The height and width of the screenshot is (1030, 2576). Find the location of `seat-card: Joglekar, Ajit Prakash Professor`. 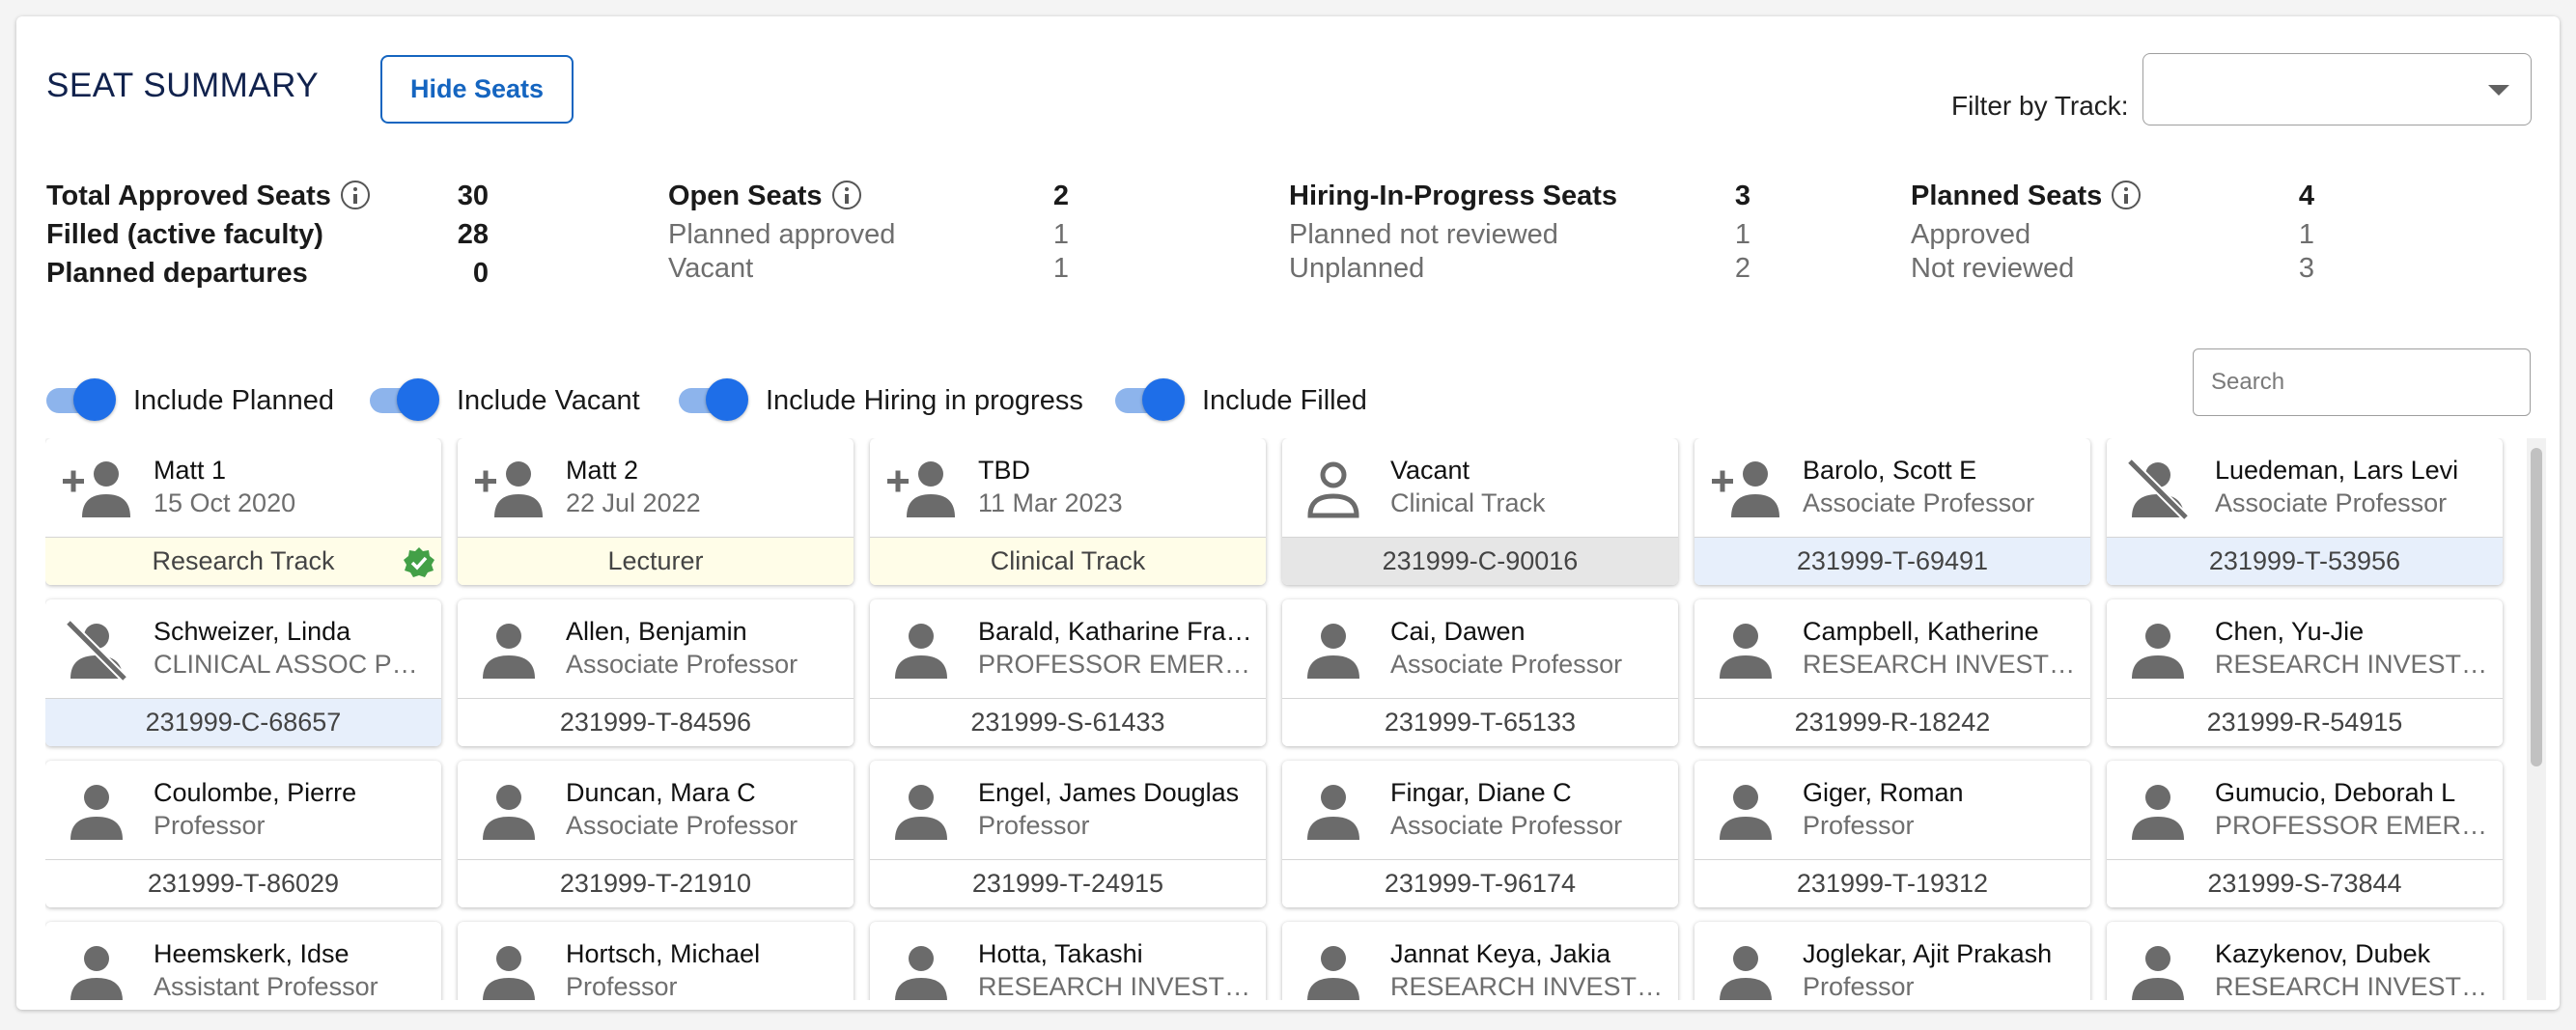

seat-card: Joglekar, Ajit Prakash Professor is located at coordinates (1892, 961).